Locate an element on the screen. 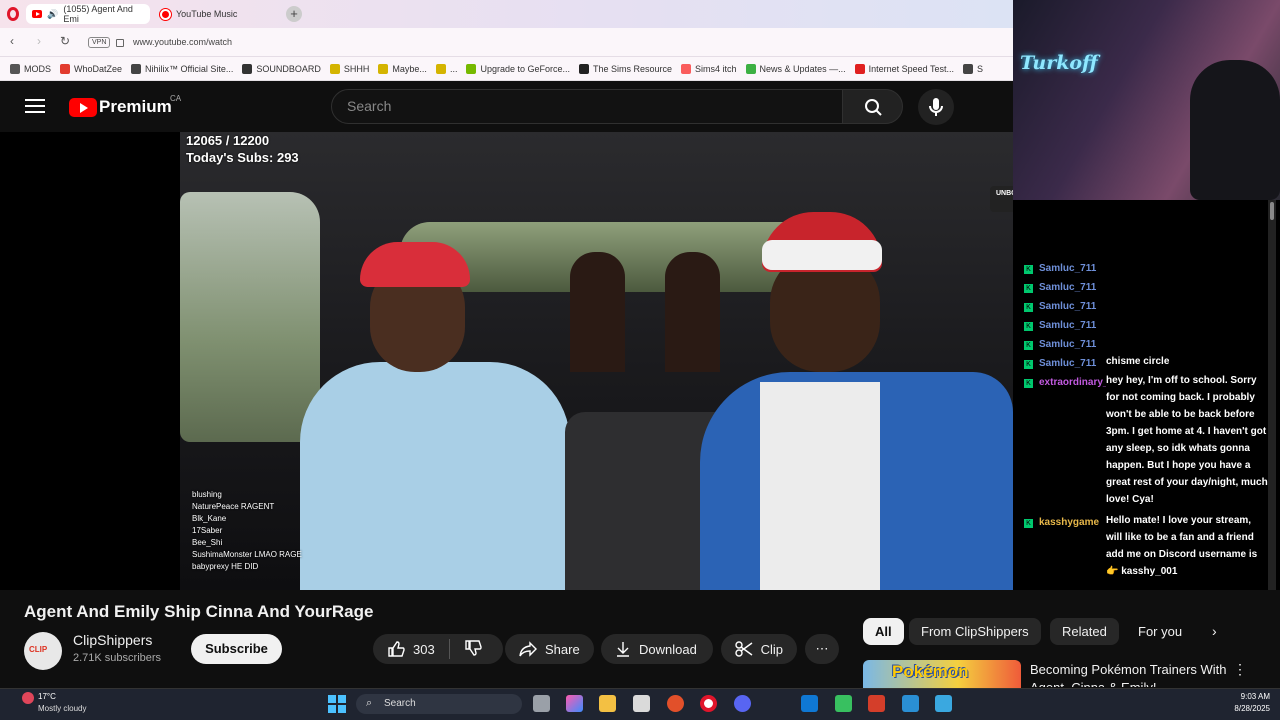  thumbs-up-icon is located at coordinates (396, 649).